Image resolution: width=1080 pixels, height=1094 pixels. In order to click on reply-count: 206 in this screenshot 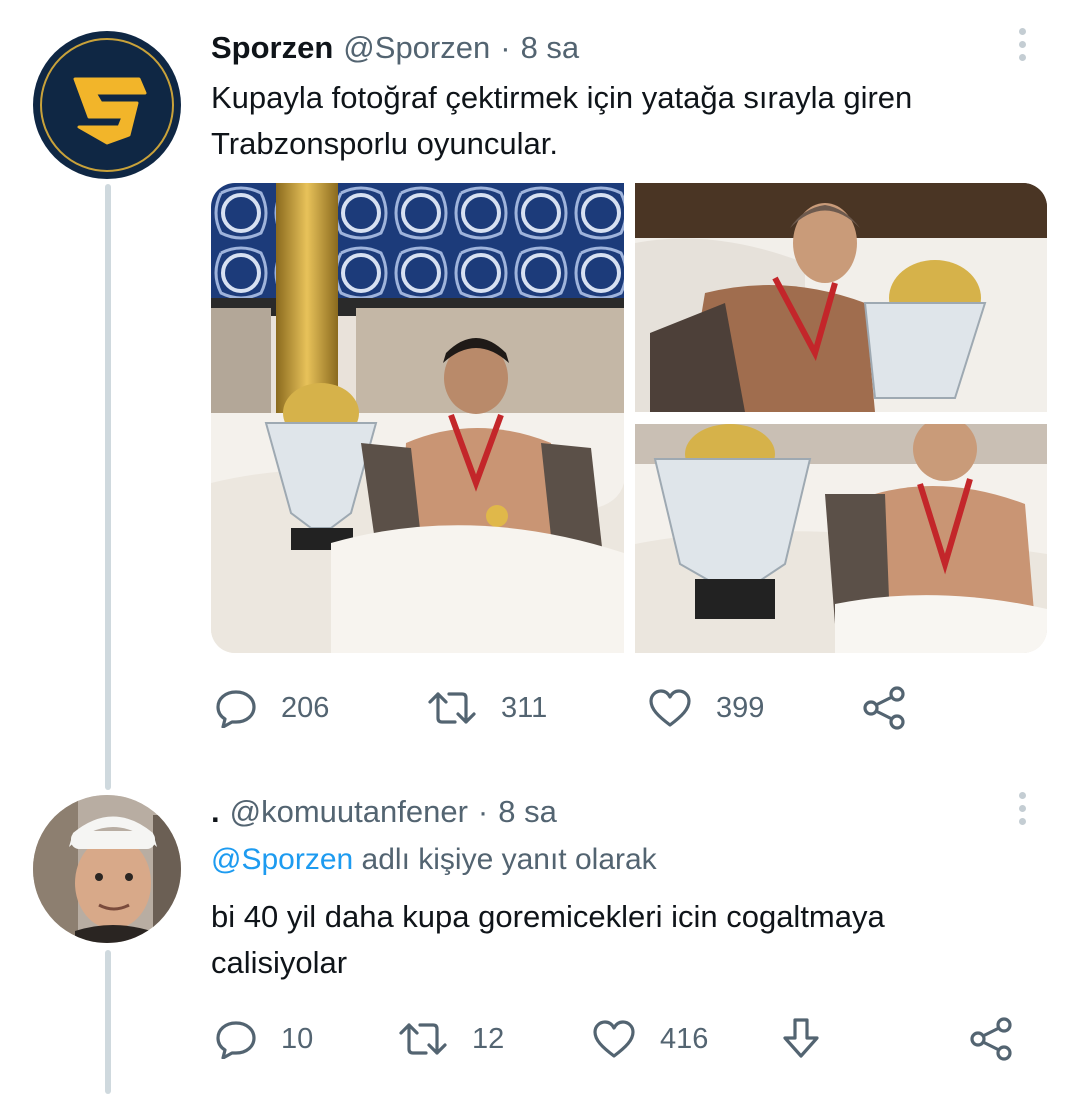, I will do `click(305, 707)`.